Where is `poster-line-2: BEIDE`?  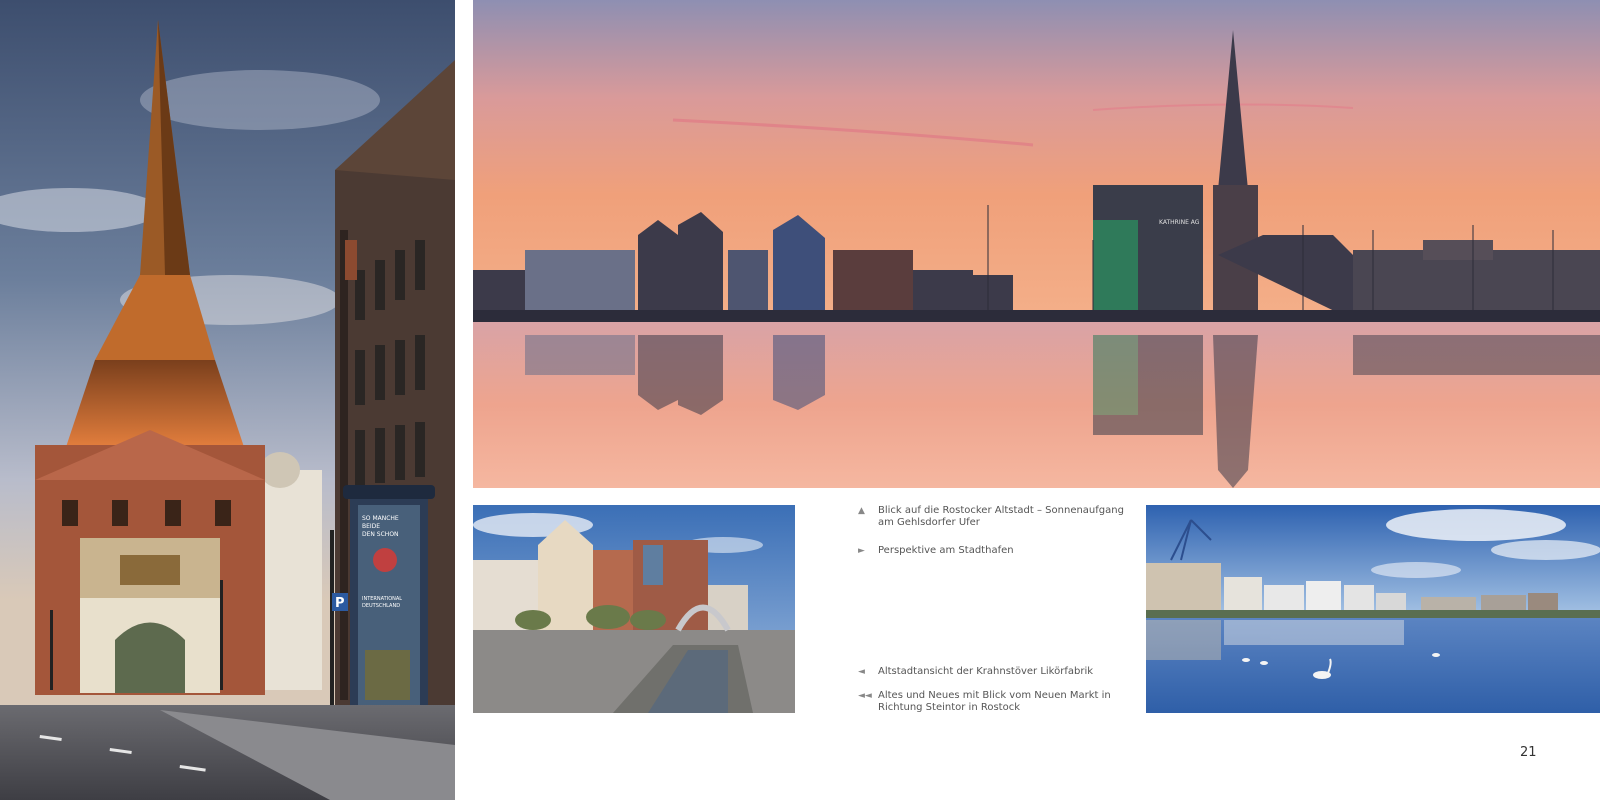 poster-line-2: BEIDE is located at coordinates (371, 526).